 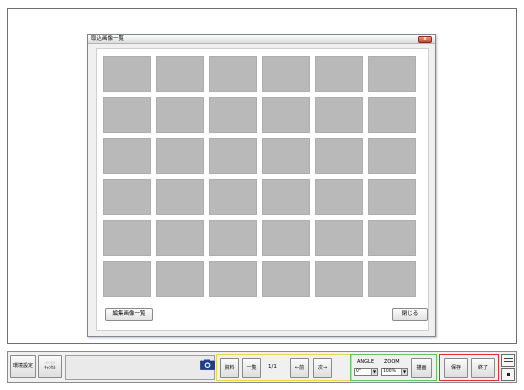 I want to click on zoom-select: 100% ▼, so click(x=394, y=372).